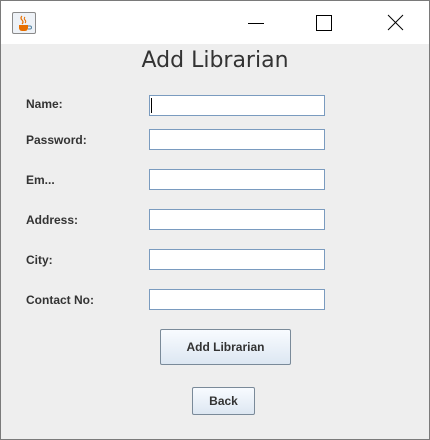 The image size is (430, 440). I want to click on minimize-icon, so click(256, 23).